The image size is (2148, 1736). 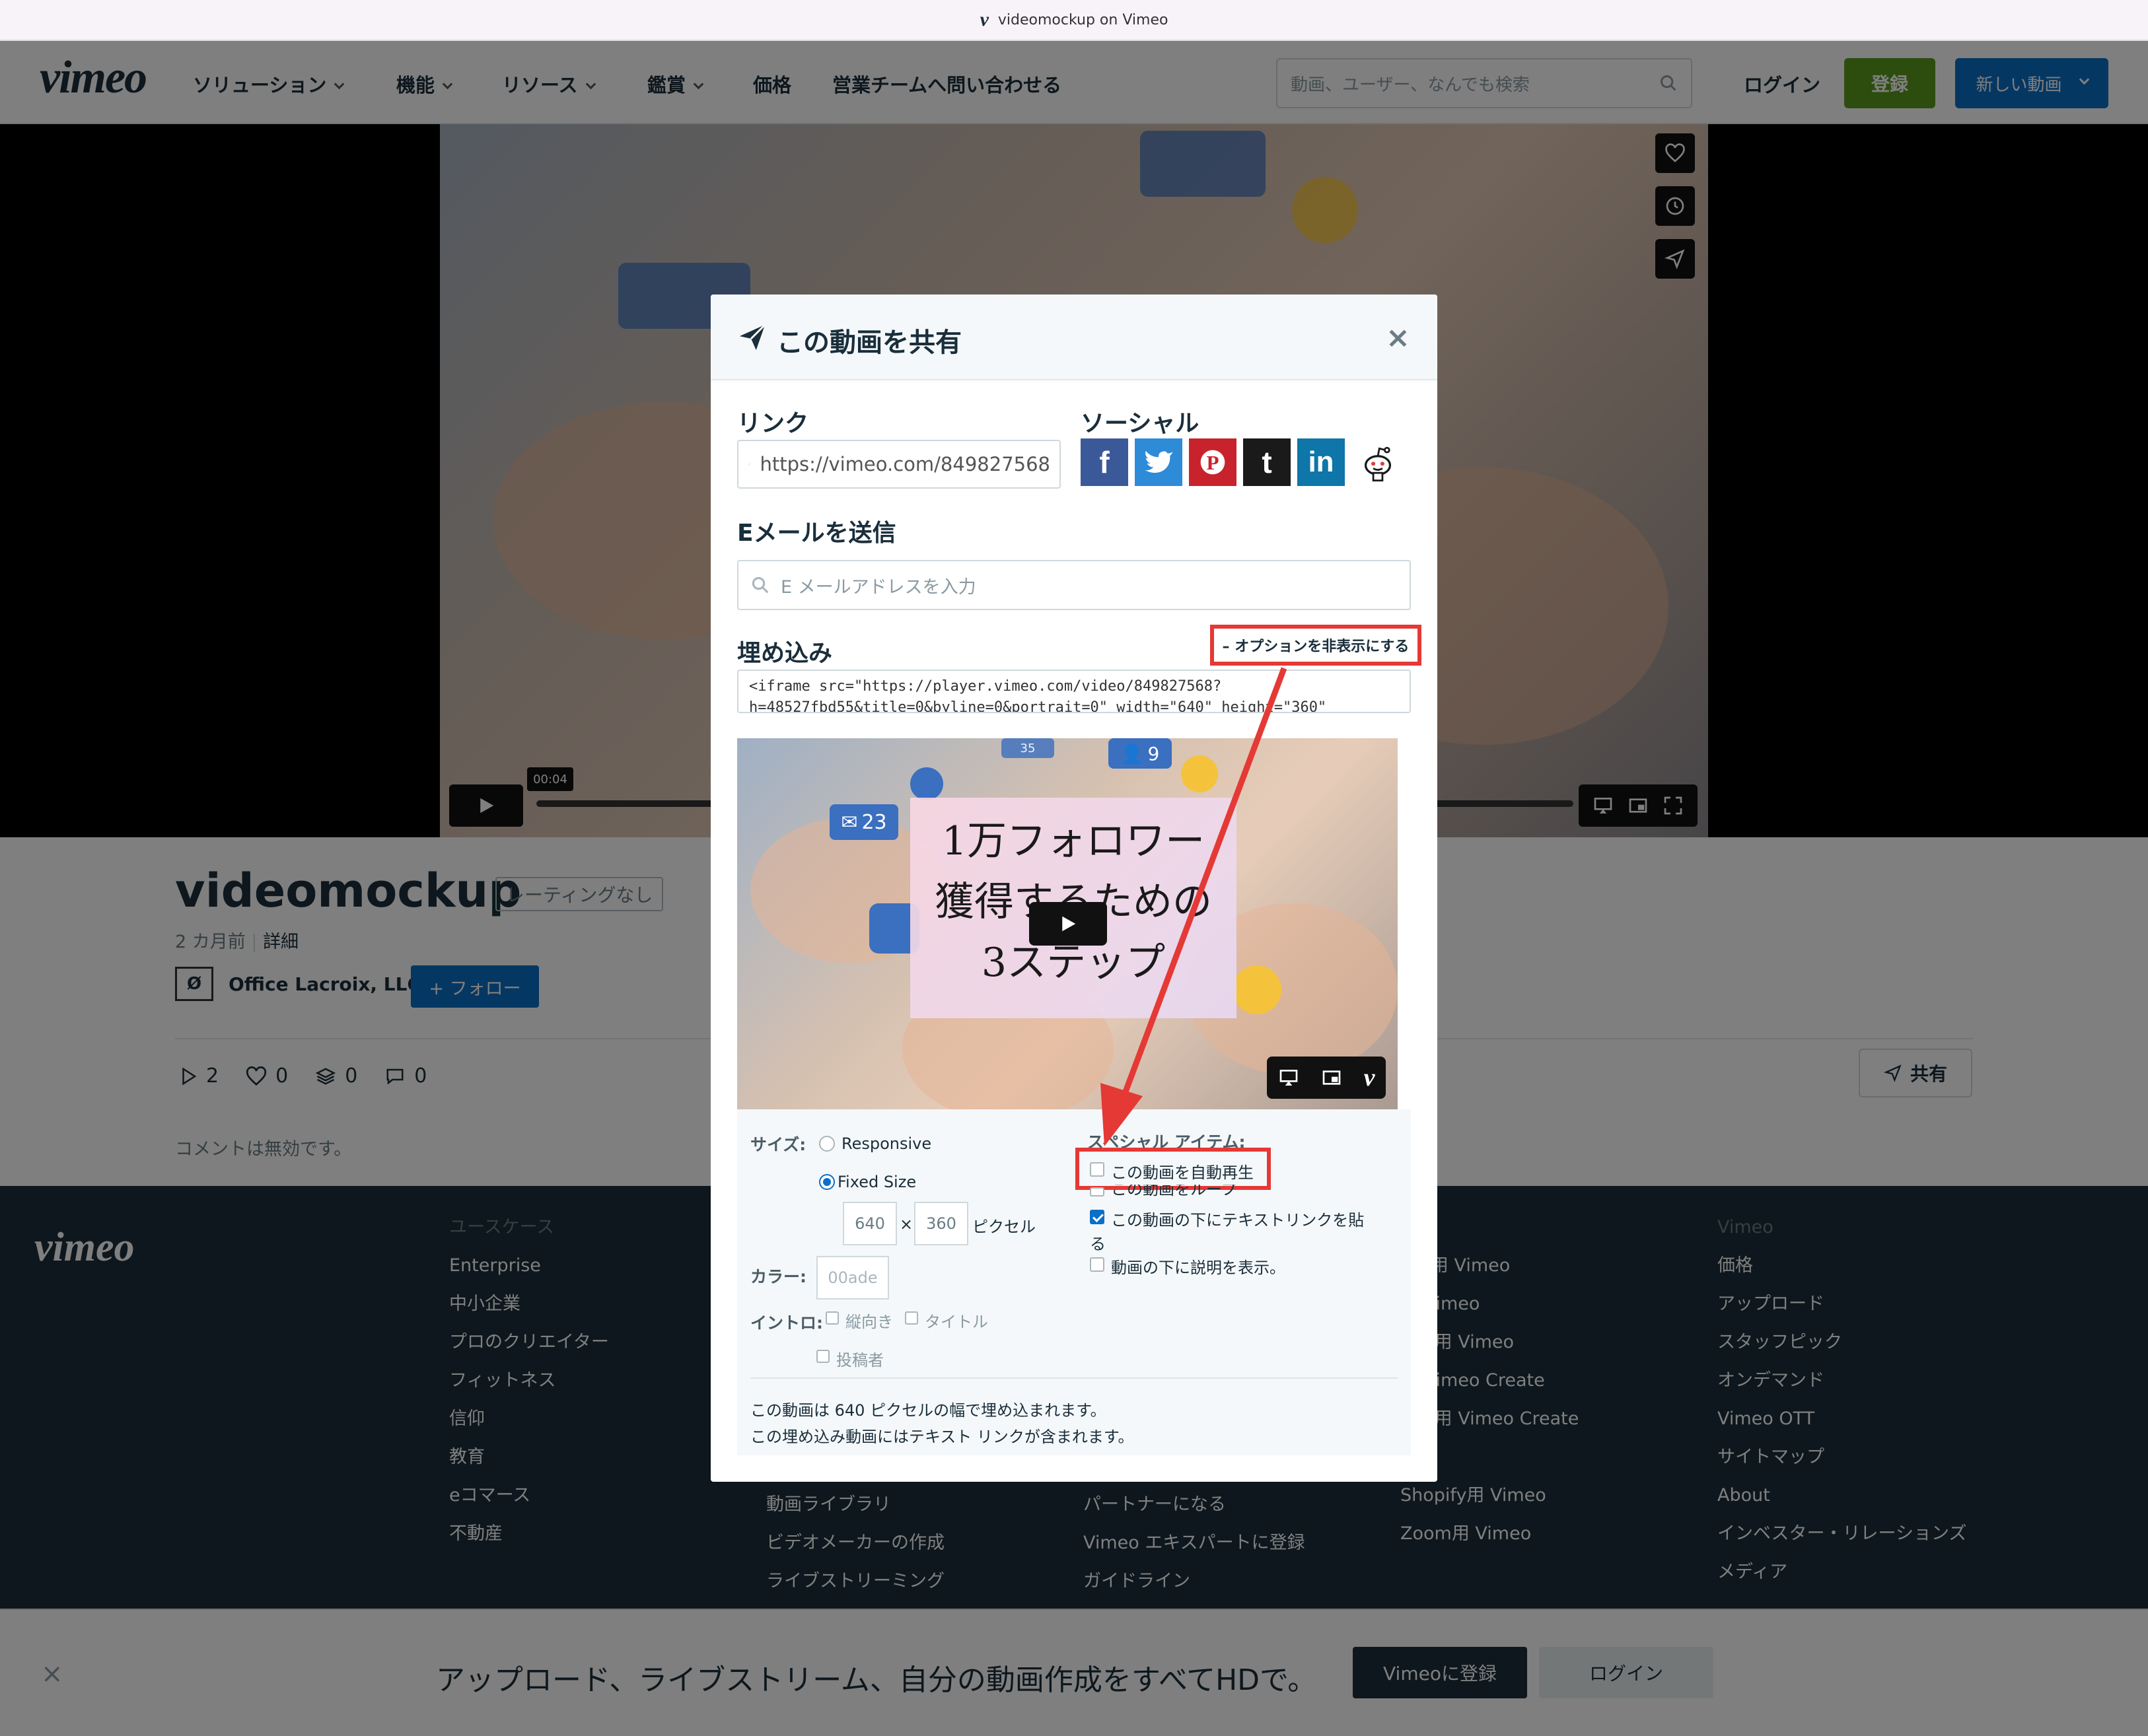 What do you see at coordinates (816, 533) in the screenshot?
I see `email-label: Eメールを送信` at bounding box center [816, 533].